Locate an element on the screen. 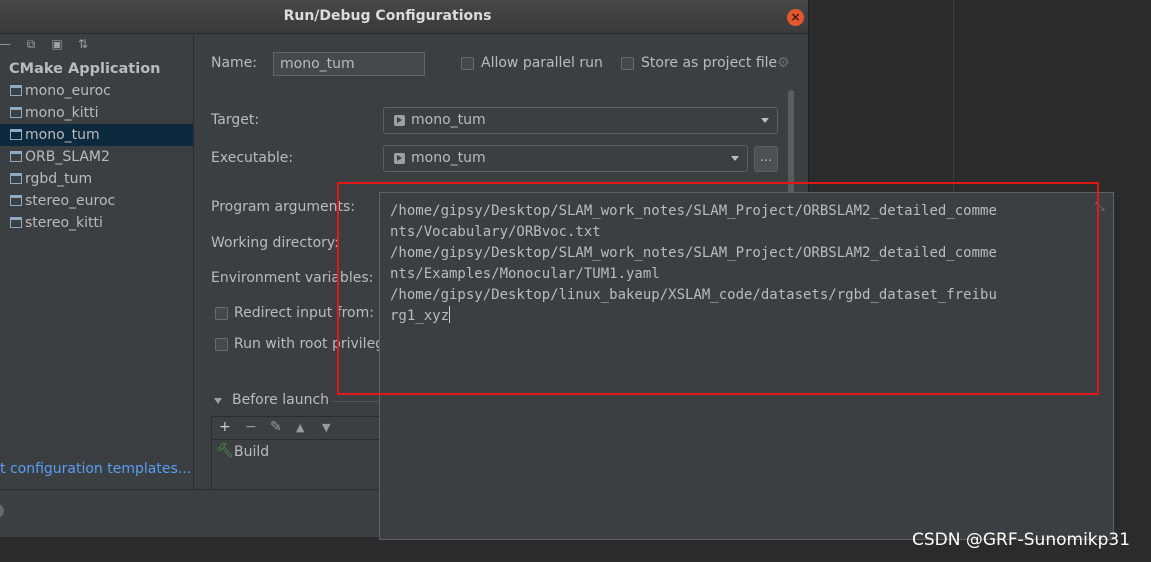 The width and height of the screenshot is (1151, 562). store-project-label: Store as project file is located at coordinates (709, 63).